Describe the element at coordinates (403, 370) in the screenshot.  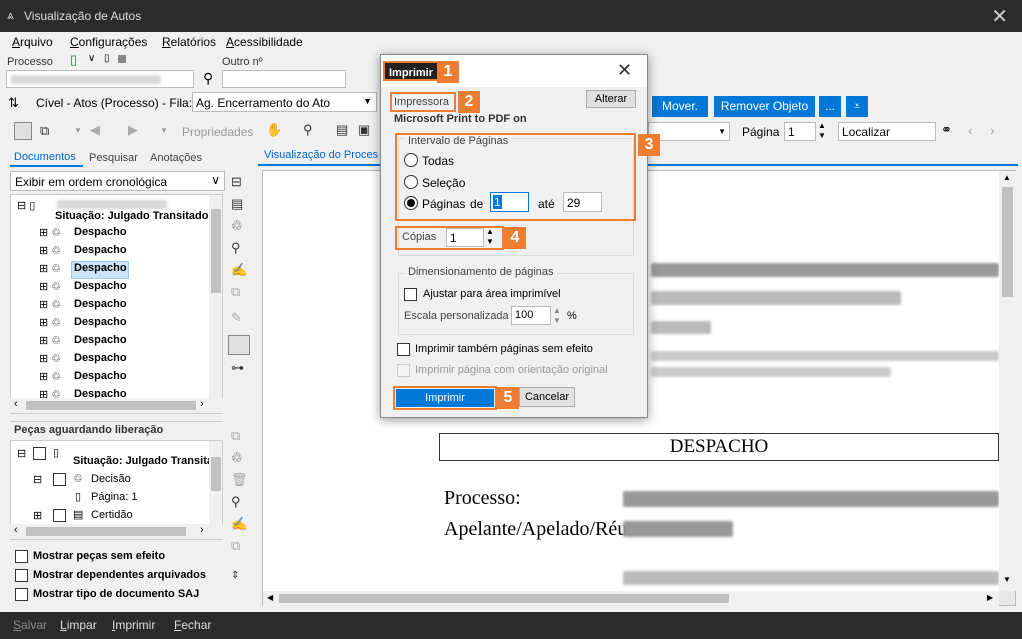
I see `orientacao-checkbox` at that location.